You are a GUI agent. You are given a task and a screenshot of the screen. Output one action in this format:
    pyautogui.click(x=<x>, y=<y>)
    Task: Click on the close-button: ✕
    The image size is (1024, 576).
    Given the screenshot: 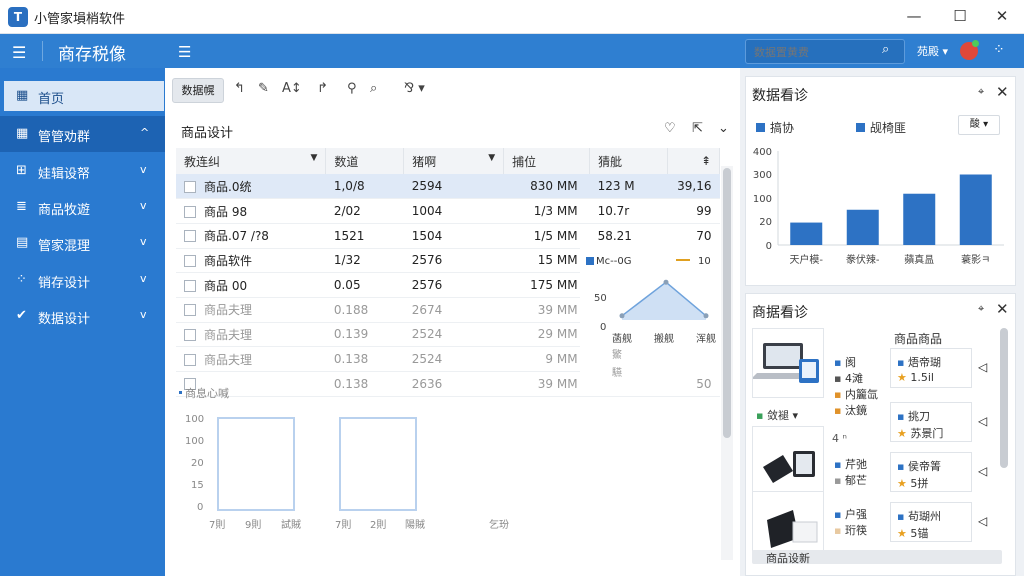 What is the action you would take?
    pyautogui.click(x=1002, y=16)
    